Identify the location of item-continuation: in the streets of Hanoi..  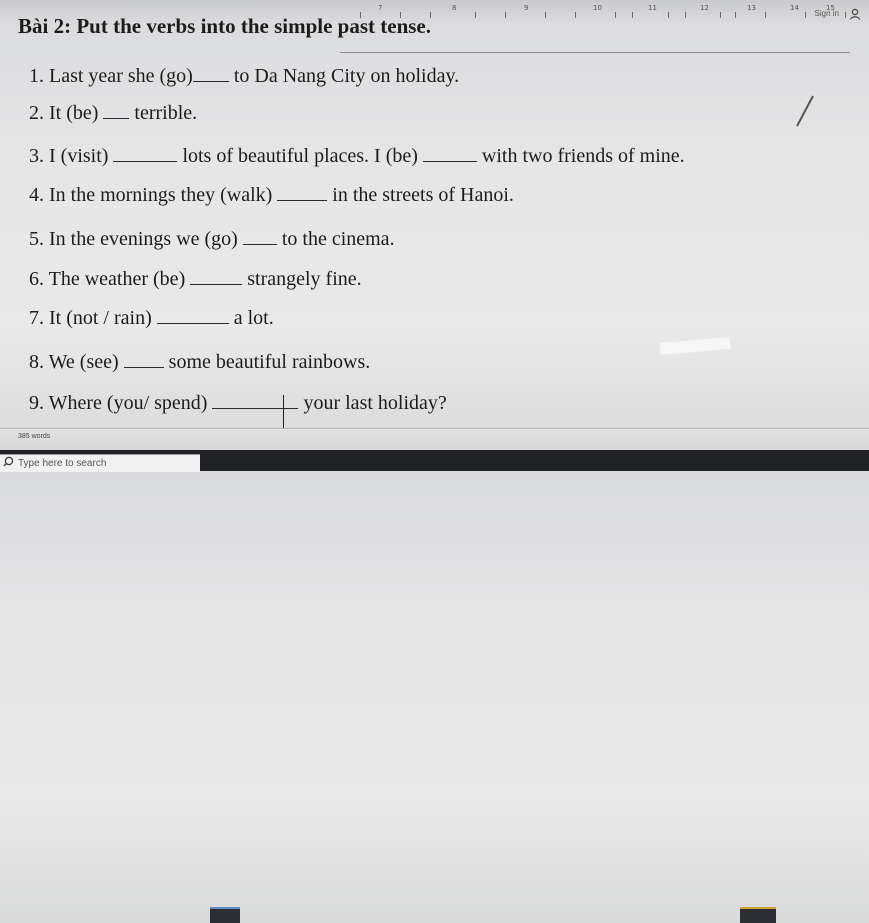
(423, 195).